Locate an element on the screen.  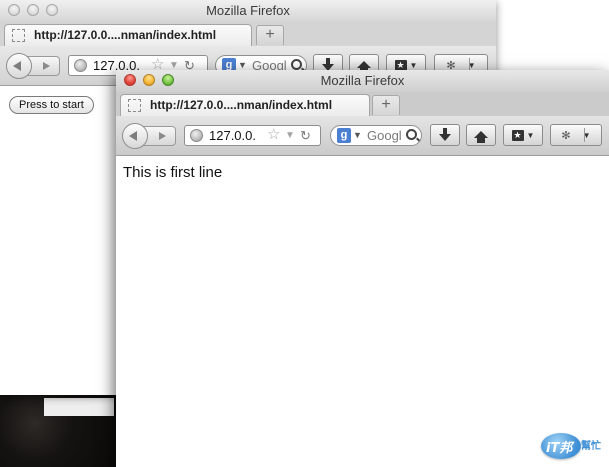
ithome-watermark-logo: iT邦 幫忙 is located at coordinates (572, 445).